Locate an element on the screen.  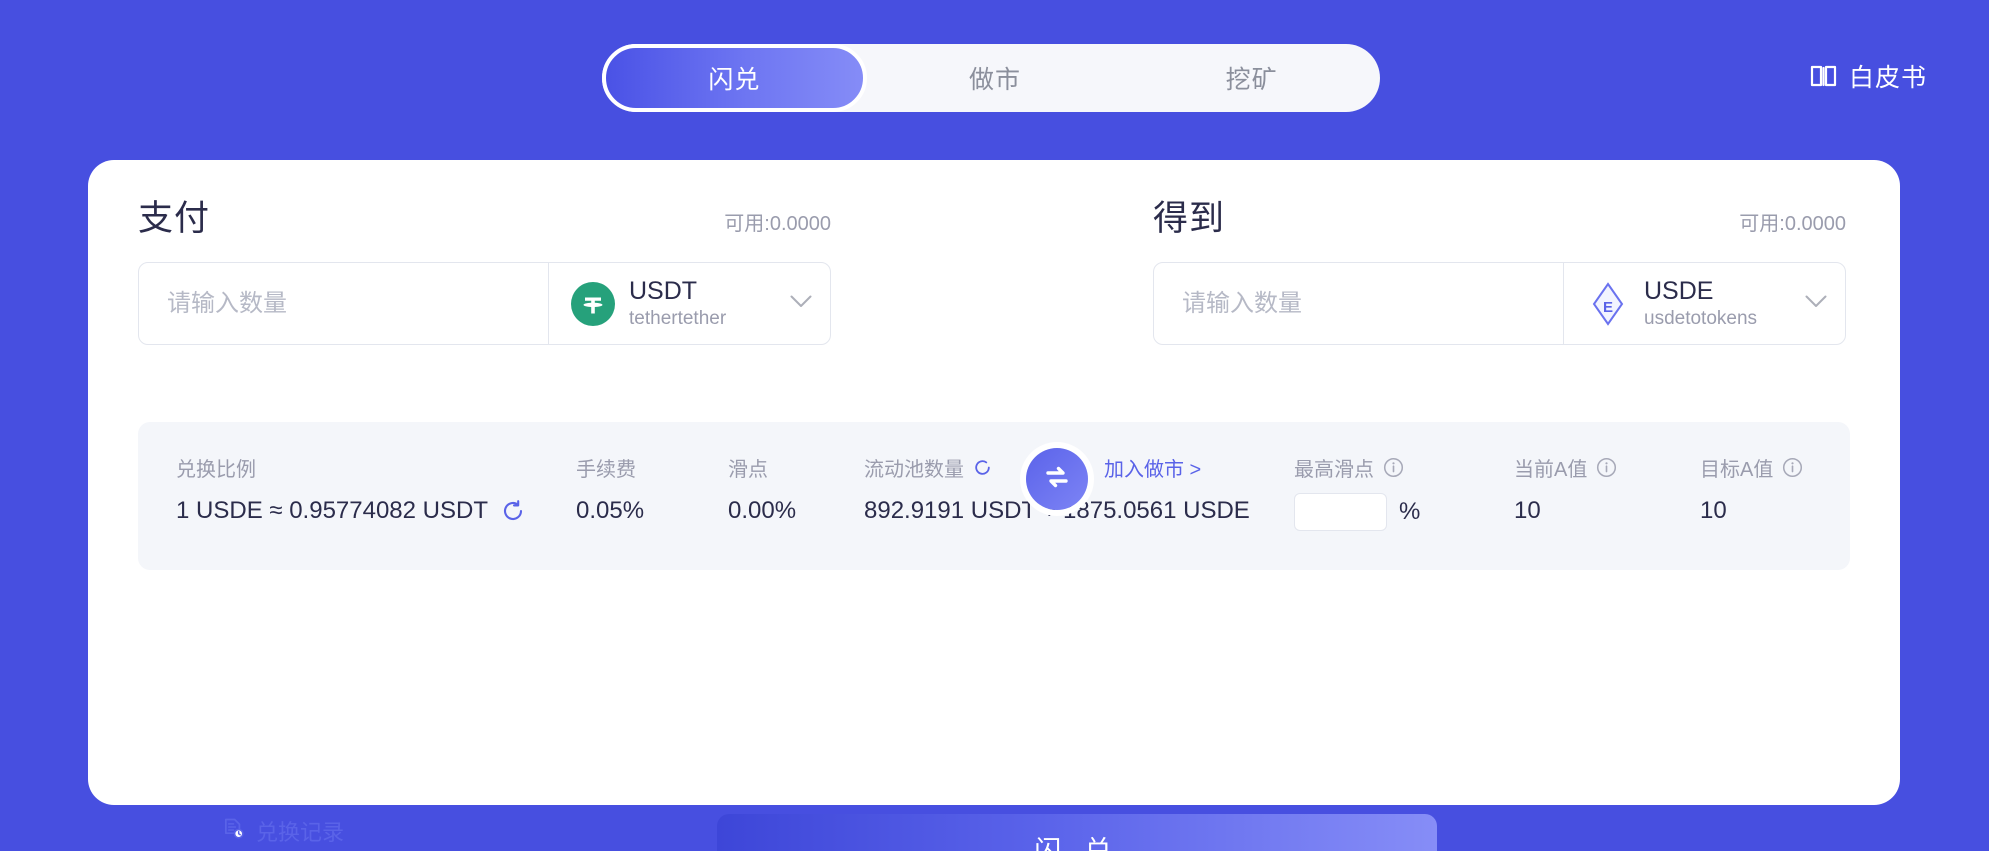
exchange-records-link: 兑换记录 is located at coordinates (283, 831).